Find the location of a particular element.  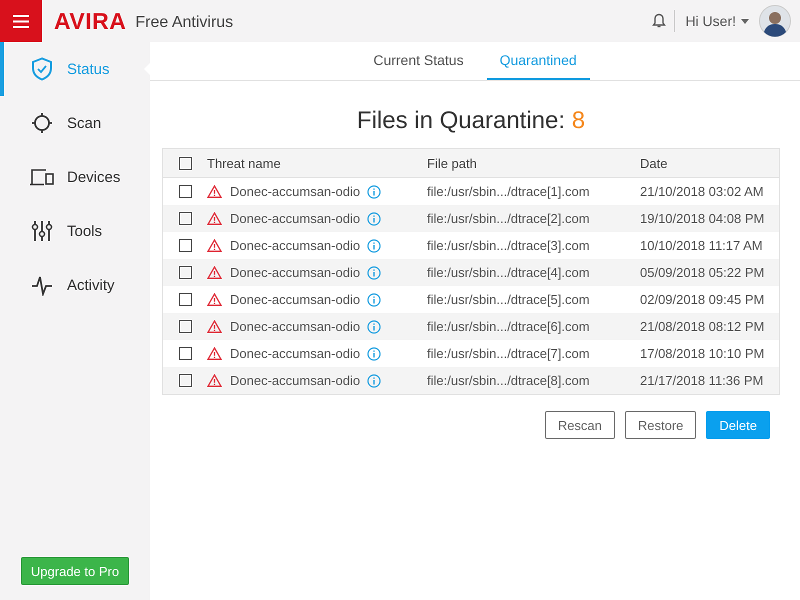

pulse-icon is located at coordinates (42, 285).